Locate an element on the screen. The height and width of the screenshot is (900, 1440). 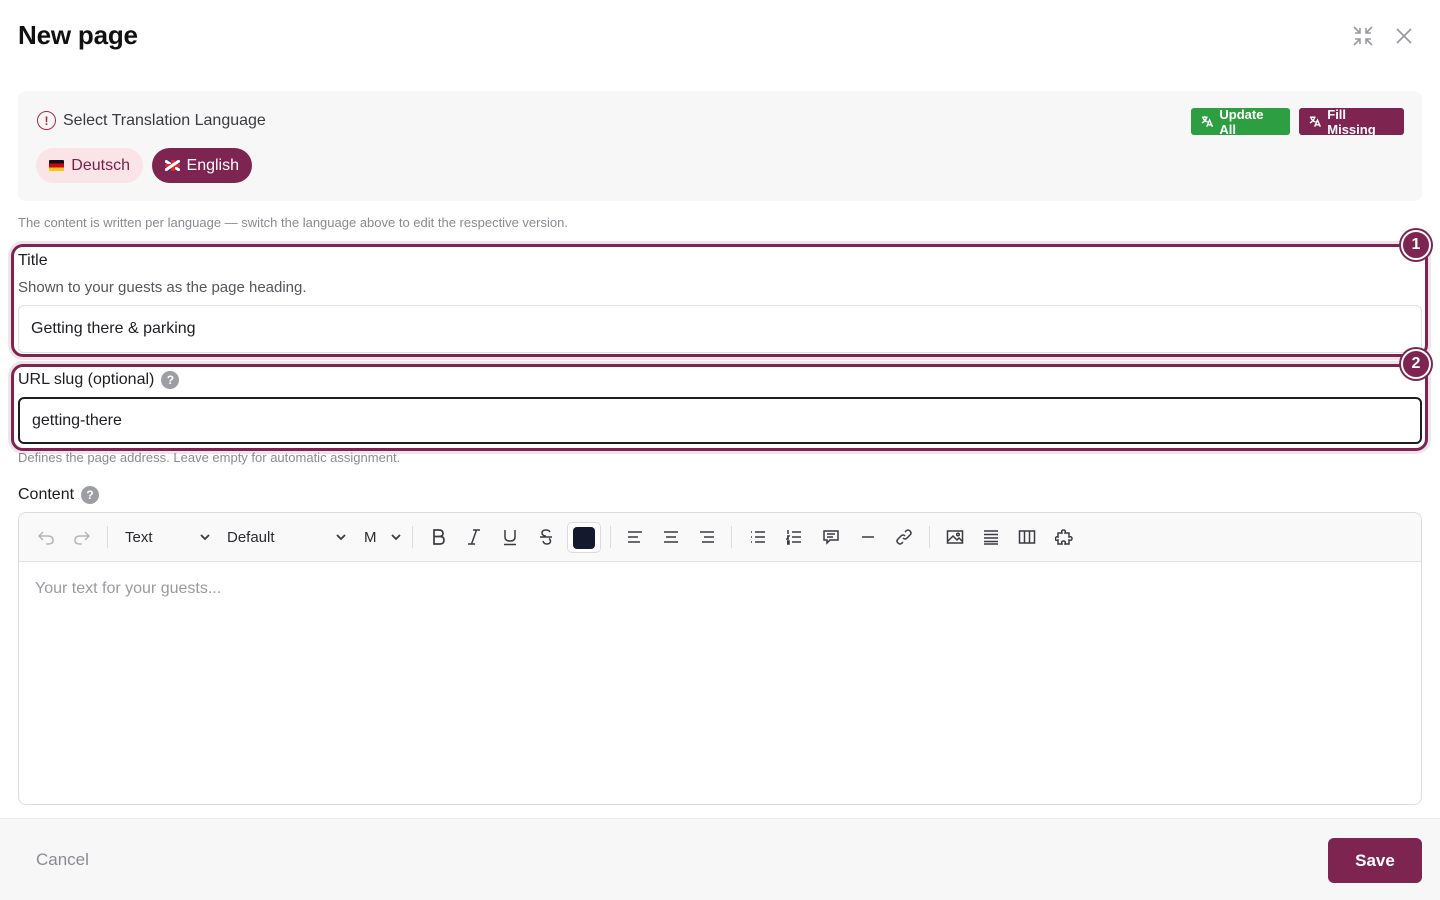
update-all-button: Update All is located at coordinates (1240, 121).